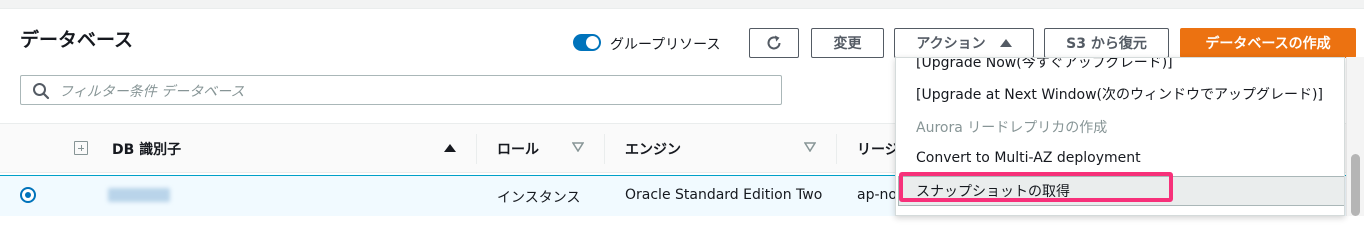 The width and height of the screenshot is (1364, 240). Describe the element at coordinates (1355, 185) in the screenshot. I see `scrollbar-thumb` at that location.